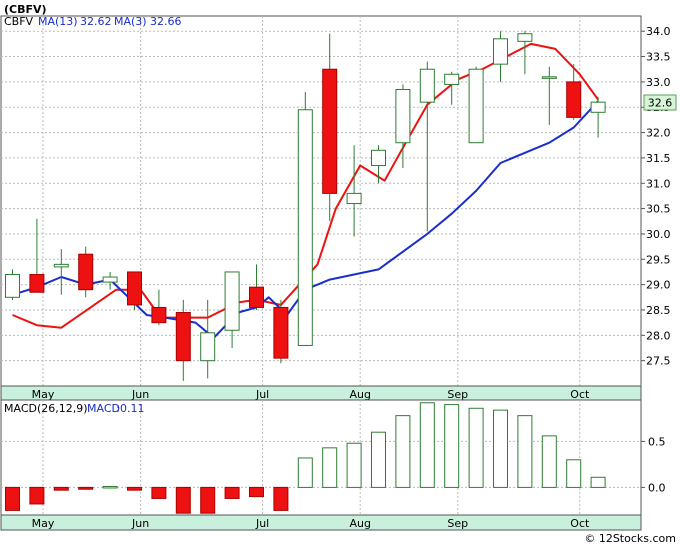 Image resolution: width=680 pixels, height=546 pixels. I want to click on macd-month-label: Oct, so click(580, 523).